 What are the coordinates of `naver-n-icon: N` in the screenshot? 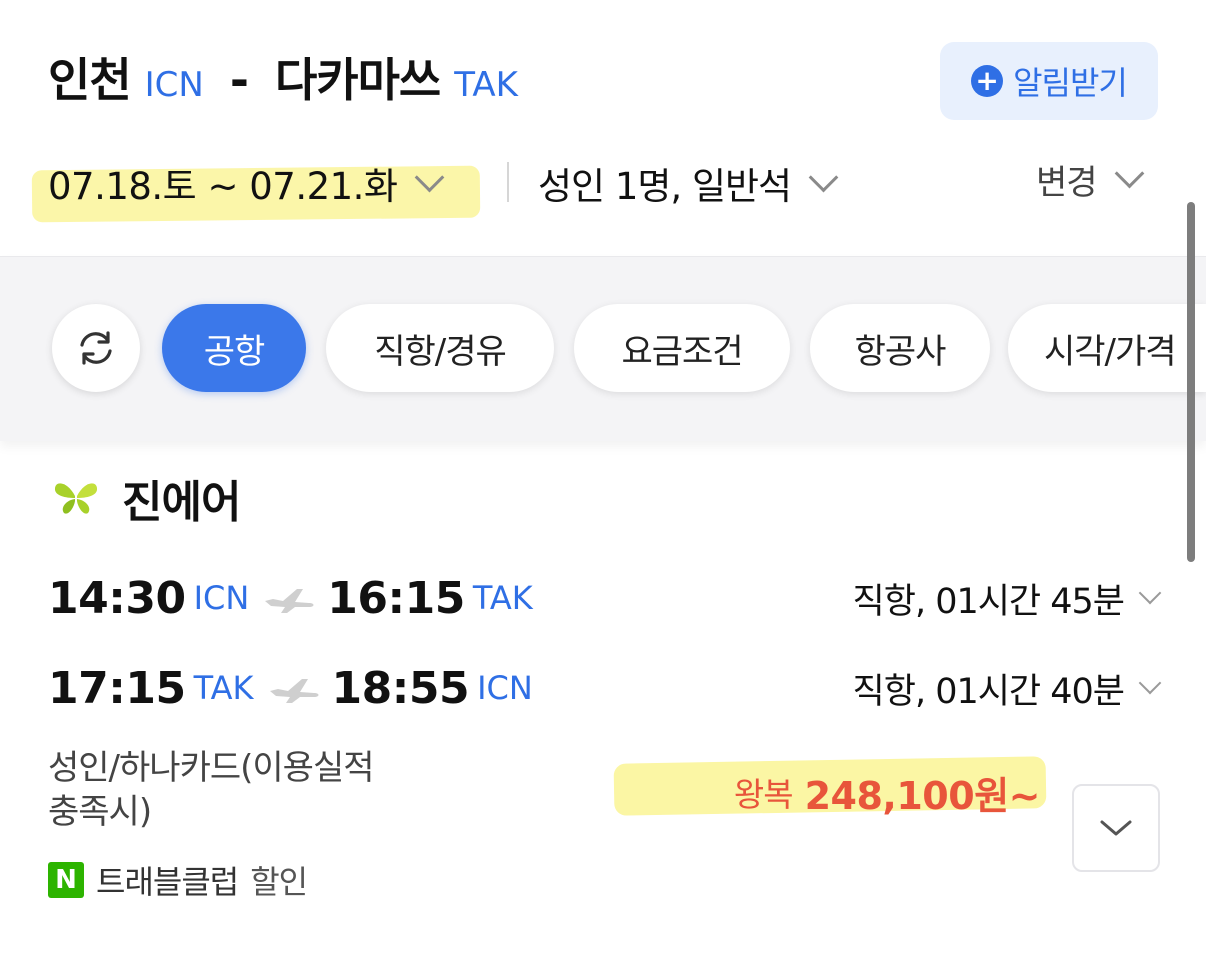 It's located at (66, 880).